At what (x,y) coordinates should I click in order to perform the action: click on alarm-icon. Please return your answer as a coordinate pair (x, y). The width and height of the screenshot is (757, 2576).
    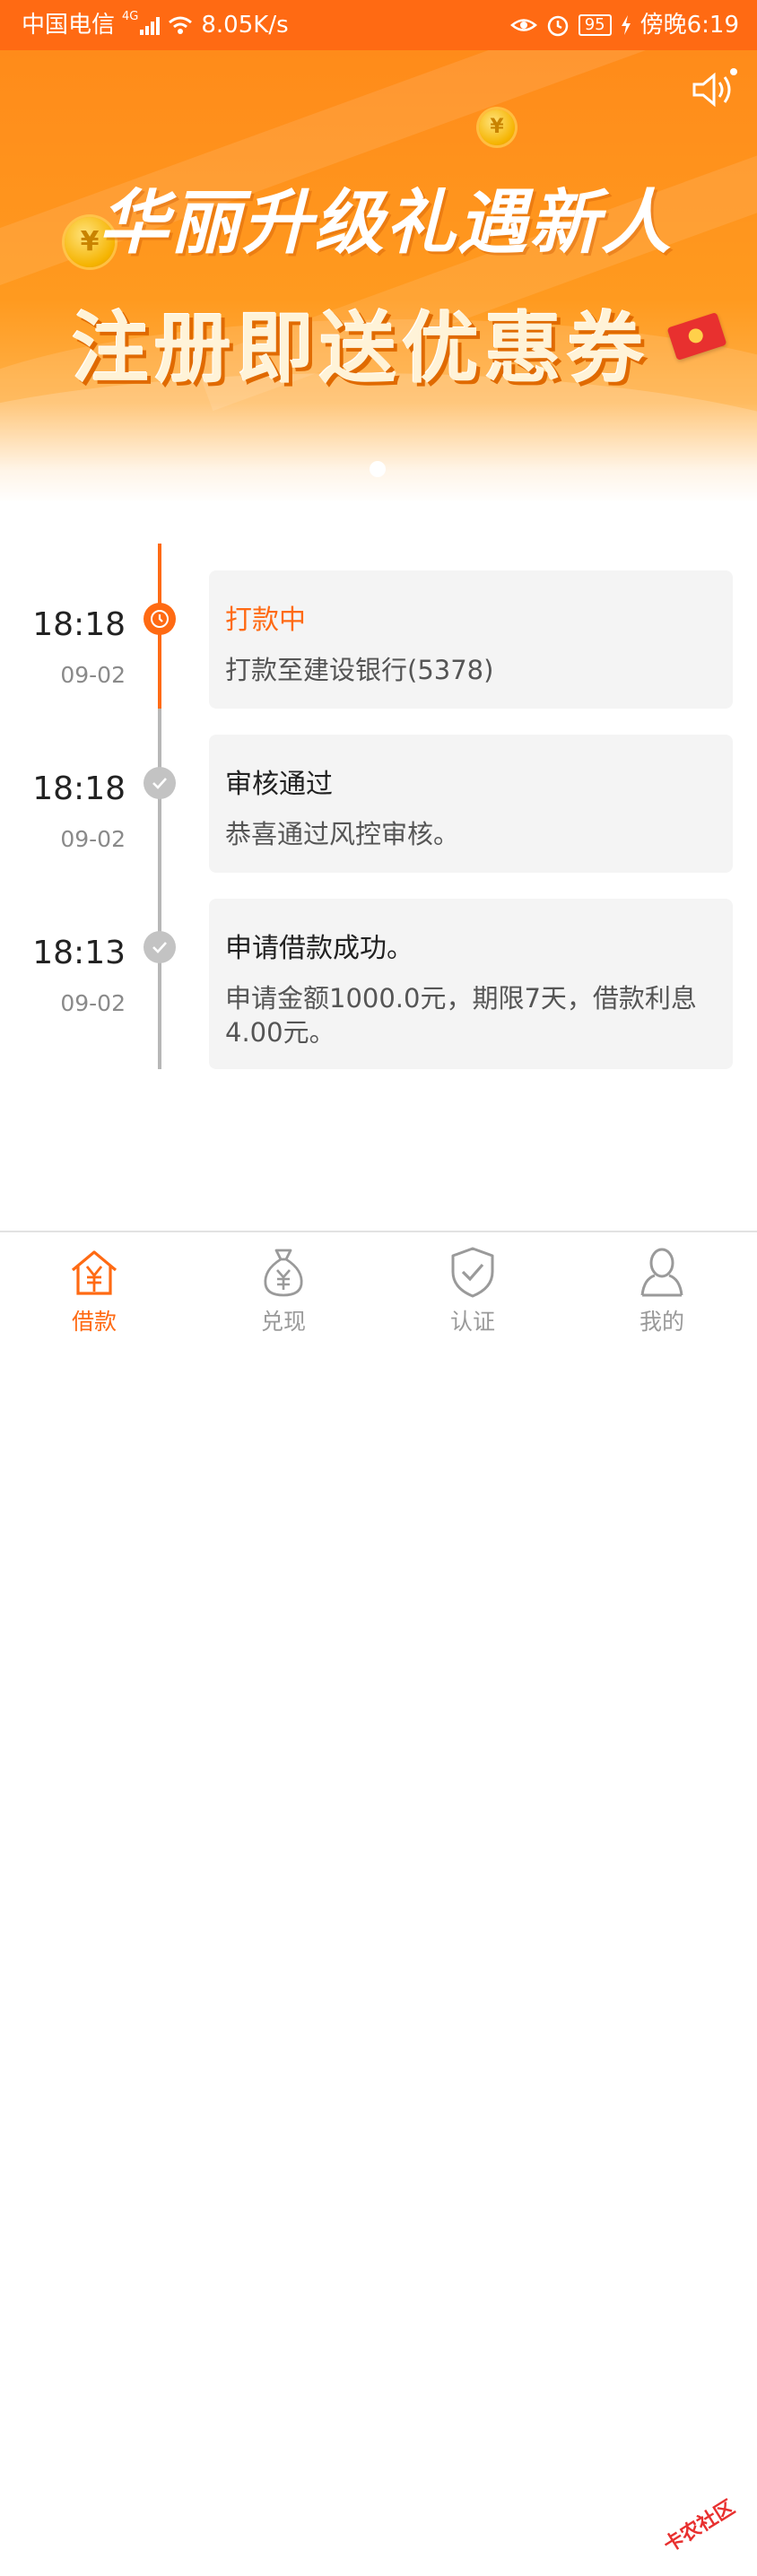
    Looking at the image, I should click on (557, 26).